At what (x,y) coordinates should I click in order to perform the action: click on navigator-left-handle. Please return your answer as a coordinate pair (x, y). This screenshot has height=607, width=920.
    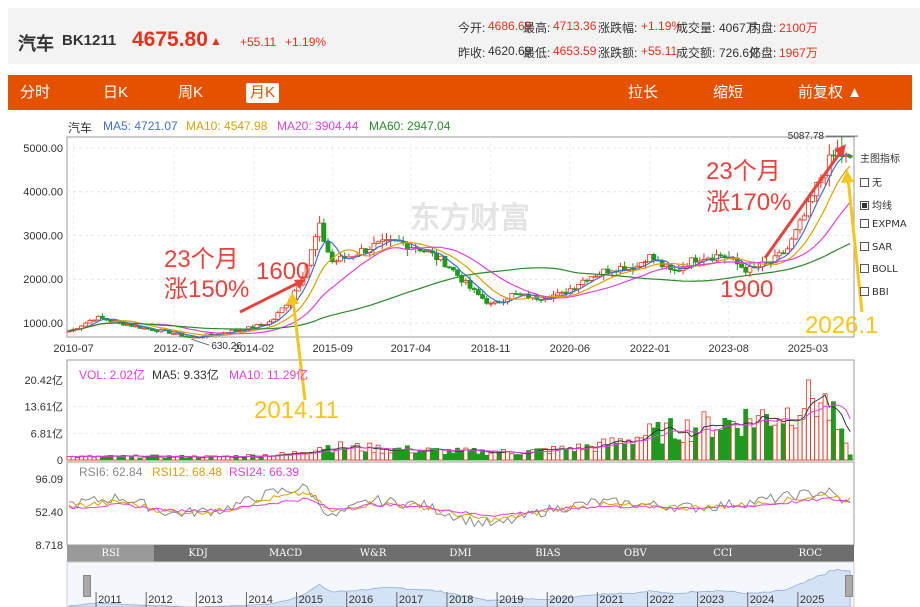
    Looking at the image, I should click on (87, 586).